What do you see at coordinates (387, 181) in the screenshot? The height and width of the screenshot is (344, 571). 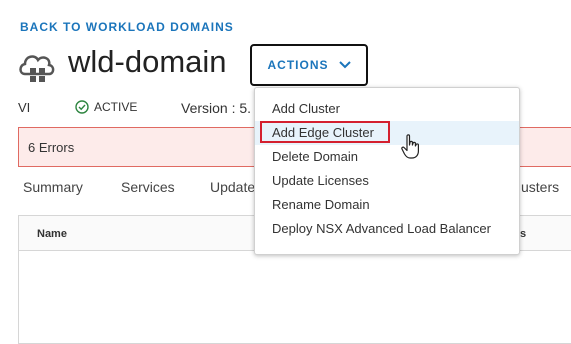 I see `menu-item-update-licenses: Update Licenses` at bounding box center [387, 181].